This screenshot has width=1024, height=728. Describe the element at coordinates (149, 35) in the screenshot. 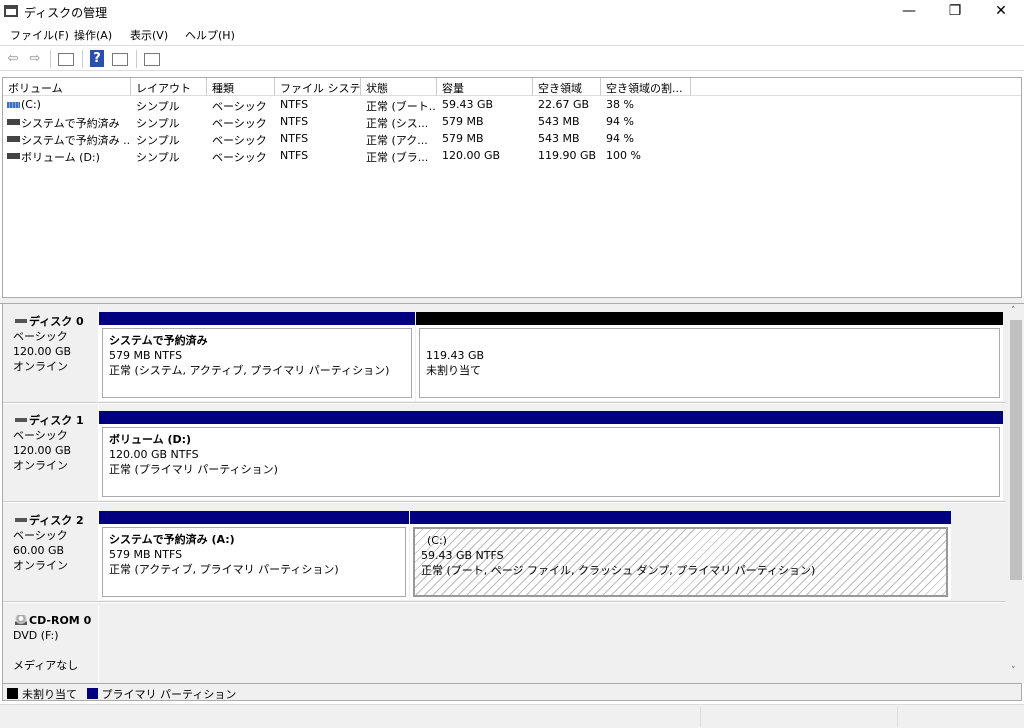

I see `menu-view: 表示(V)` at that location.